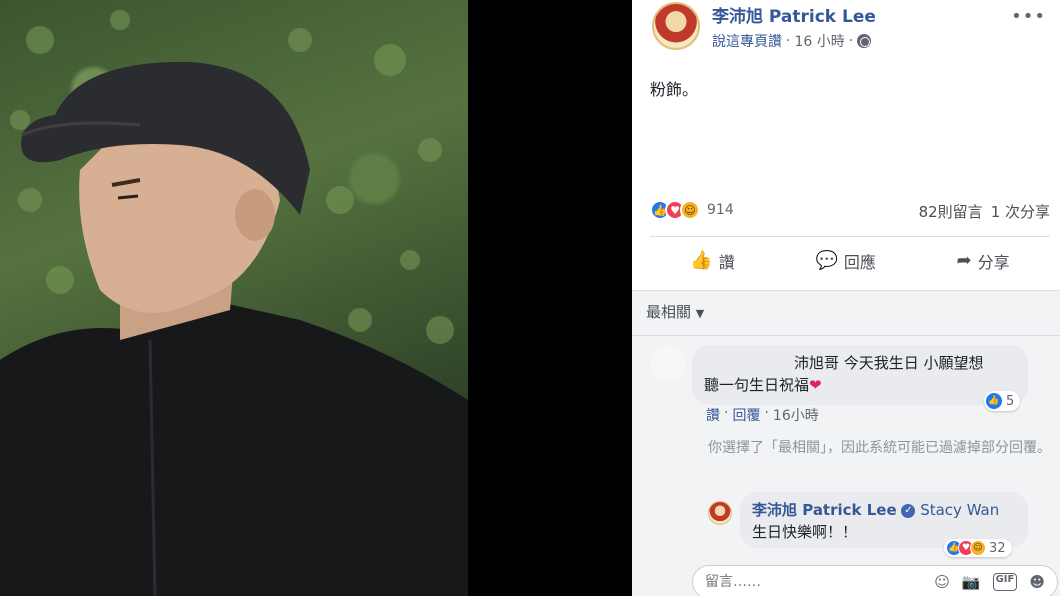  I want to click on reply-reaction-count: 👍 ♥ ☺ 32, so click(978, 548).